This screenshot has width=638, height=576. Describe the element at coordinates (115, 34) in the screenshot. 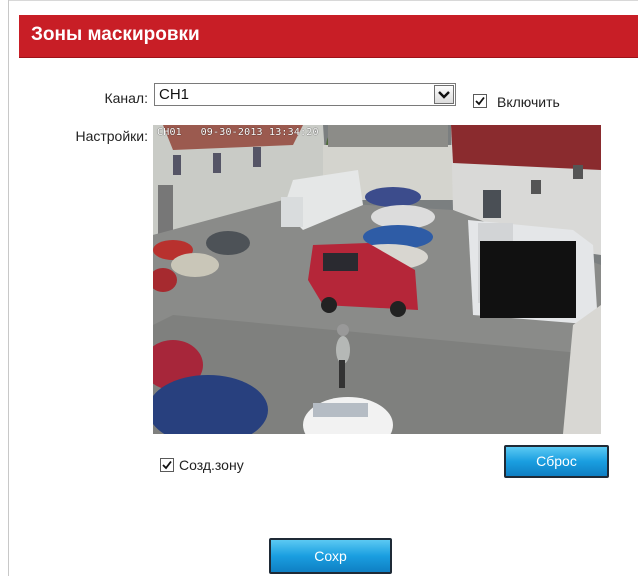

I see `page-title: Зоны маскировки` at that location.